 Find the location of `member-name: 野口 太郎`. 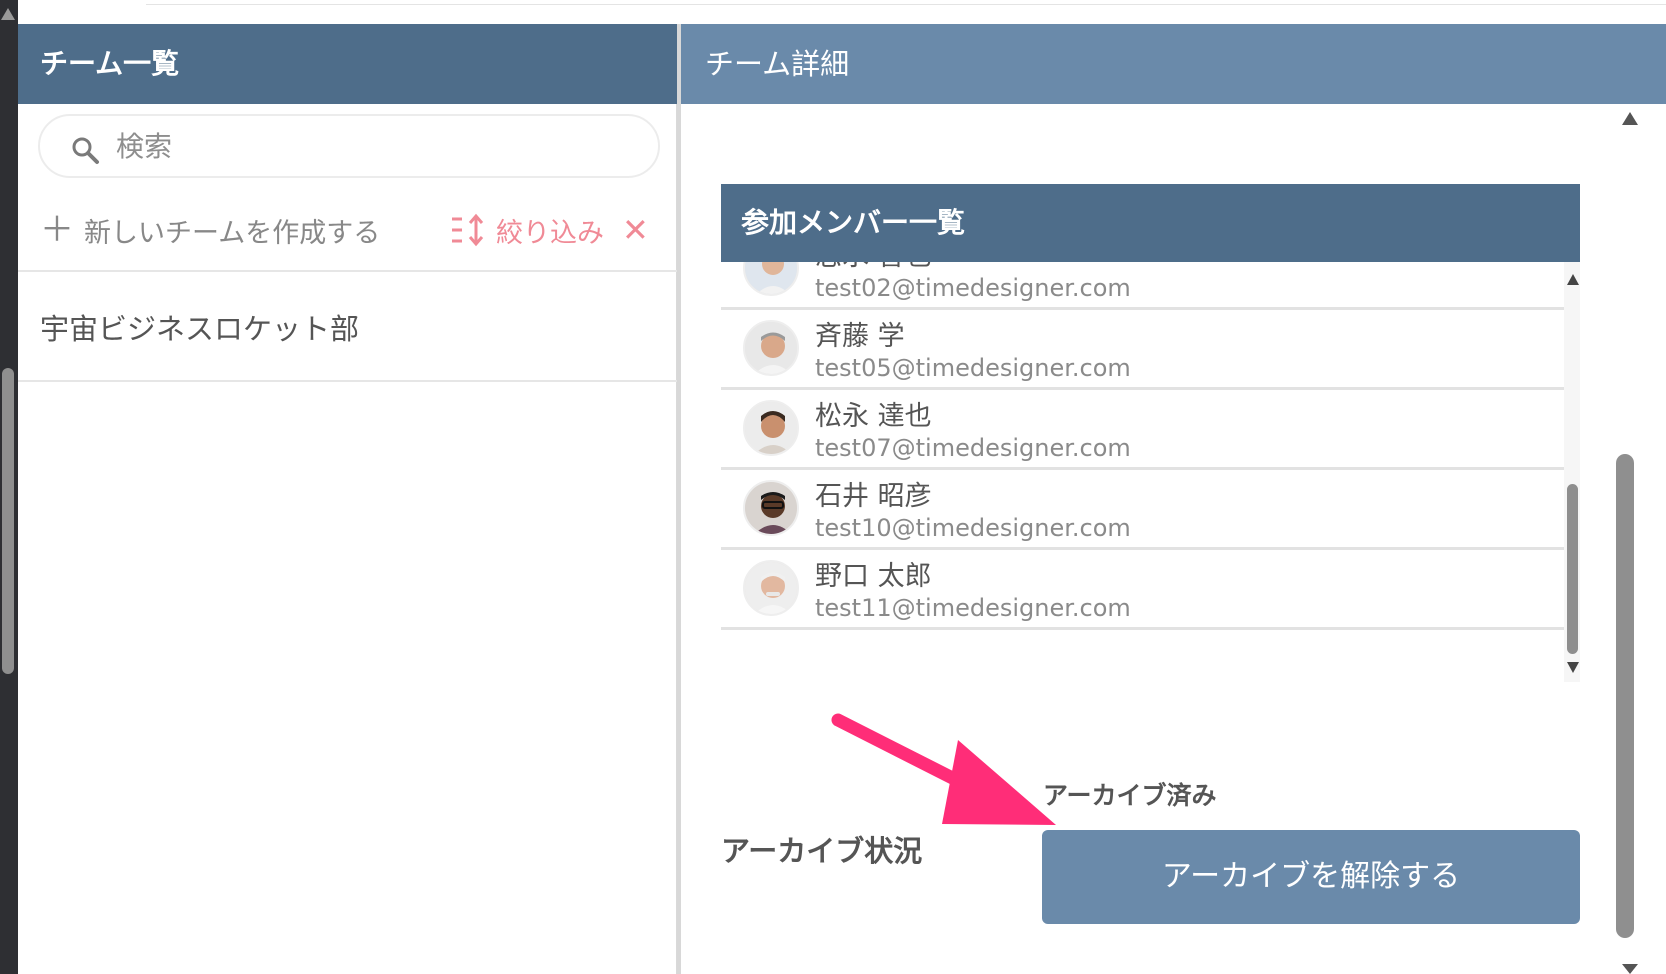

member-name: 野口 太郎 is located at coordinates (873, 576).